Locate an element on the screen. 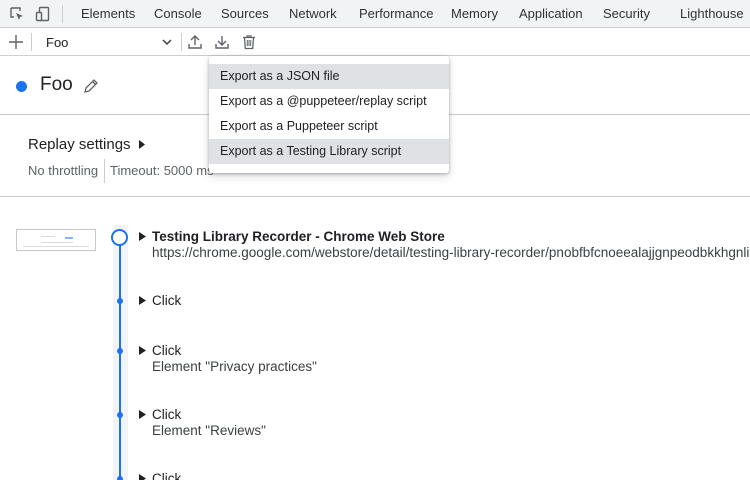 The height and width of the screenshot is (480, 750). export-json-option: Export as a JSON file is located at coordinates (329, 76).